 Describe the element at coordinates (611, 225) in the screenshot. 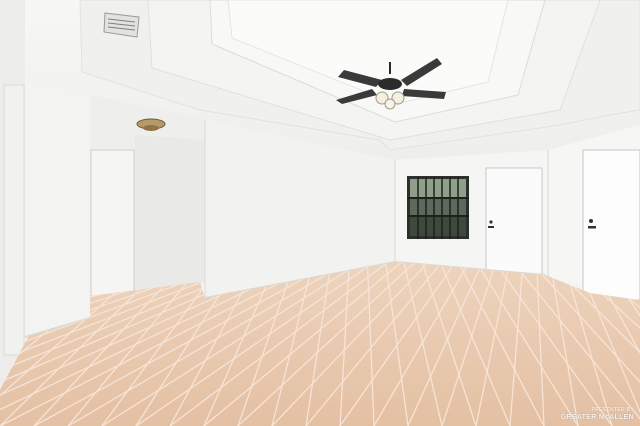

I see `front-door` at that location.